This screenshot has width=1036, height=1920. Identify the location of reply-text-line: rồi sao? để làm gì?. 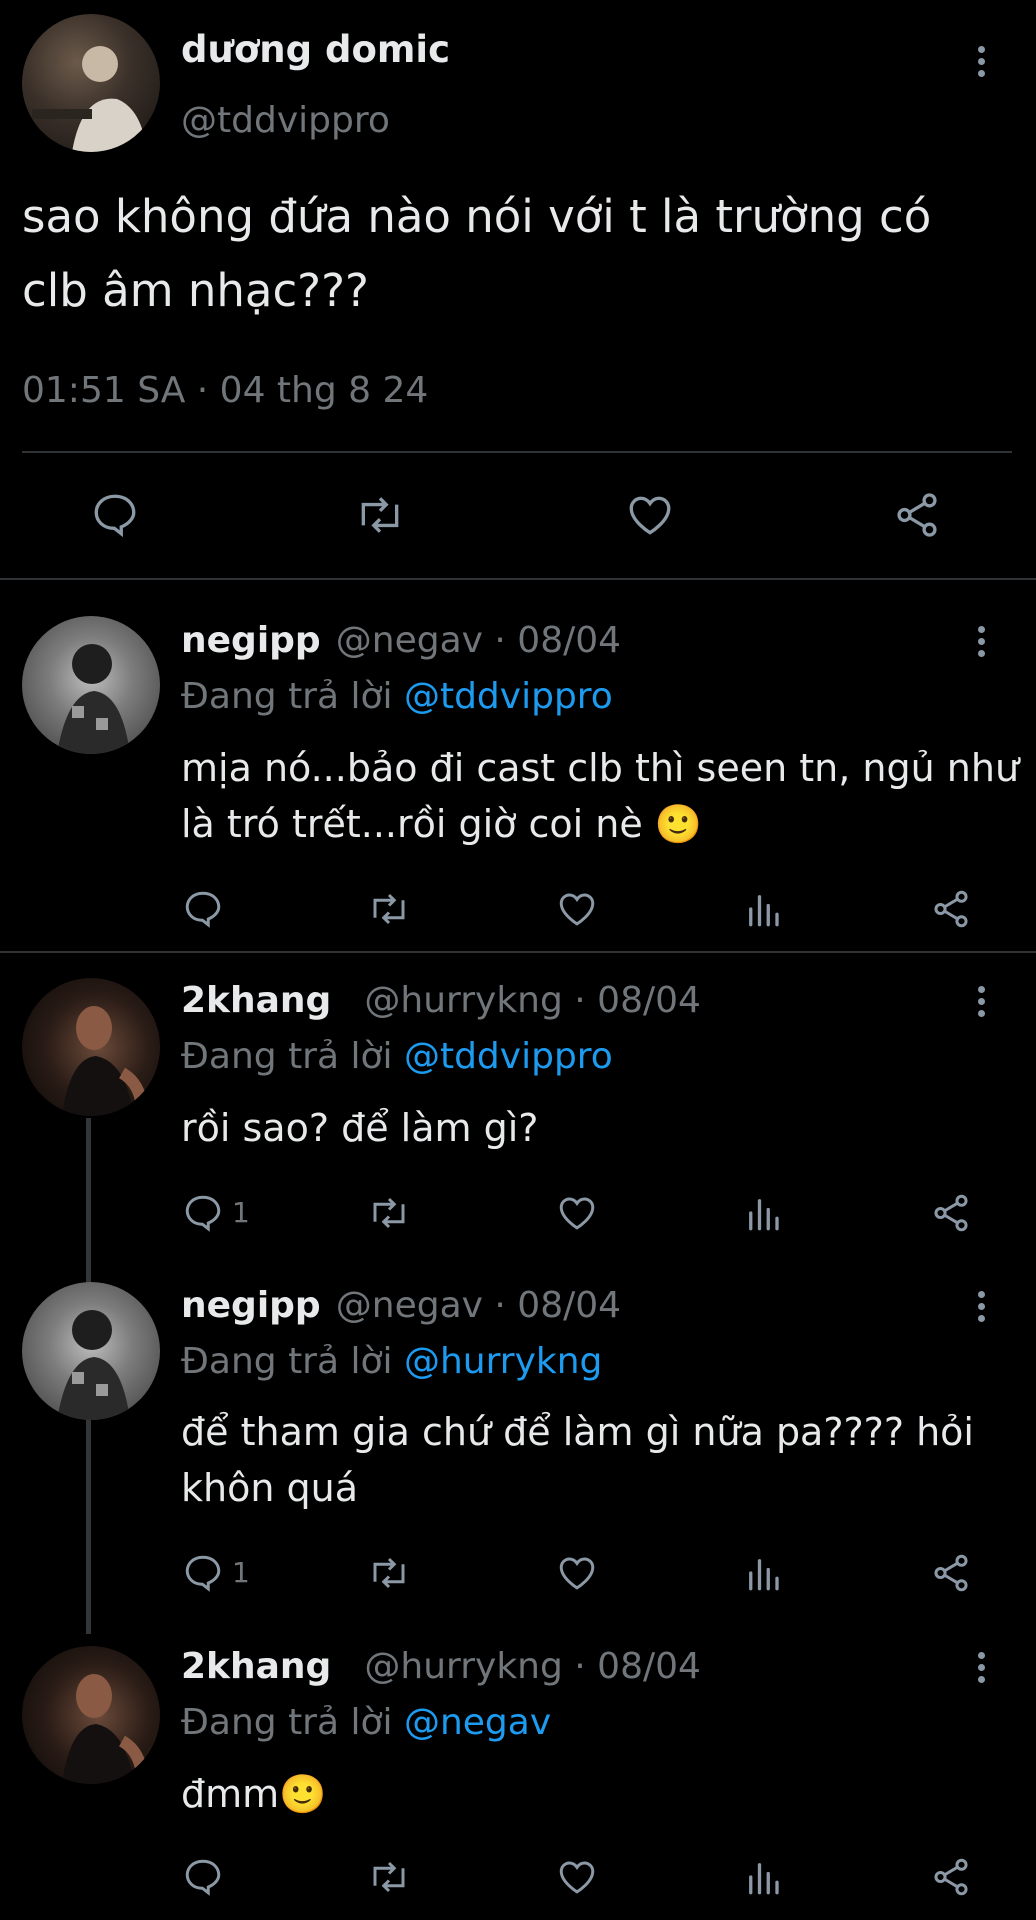
(360, 1128).